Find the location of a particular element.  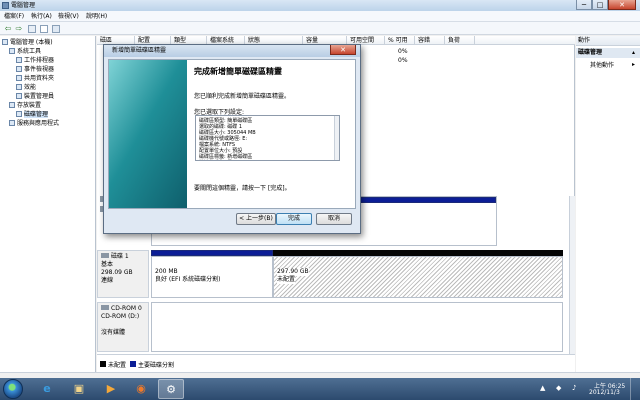

column-header: % 可用 is located at coordinates (400, 40).